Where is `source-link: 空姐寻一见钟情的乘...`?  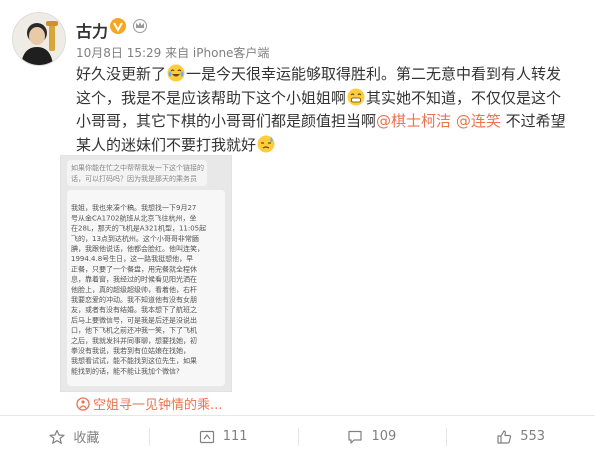 source-link: 空姐寻一见钟情的乘... is located at coordinates (149, 403).